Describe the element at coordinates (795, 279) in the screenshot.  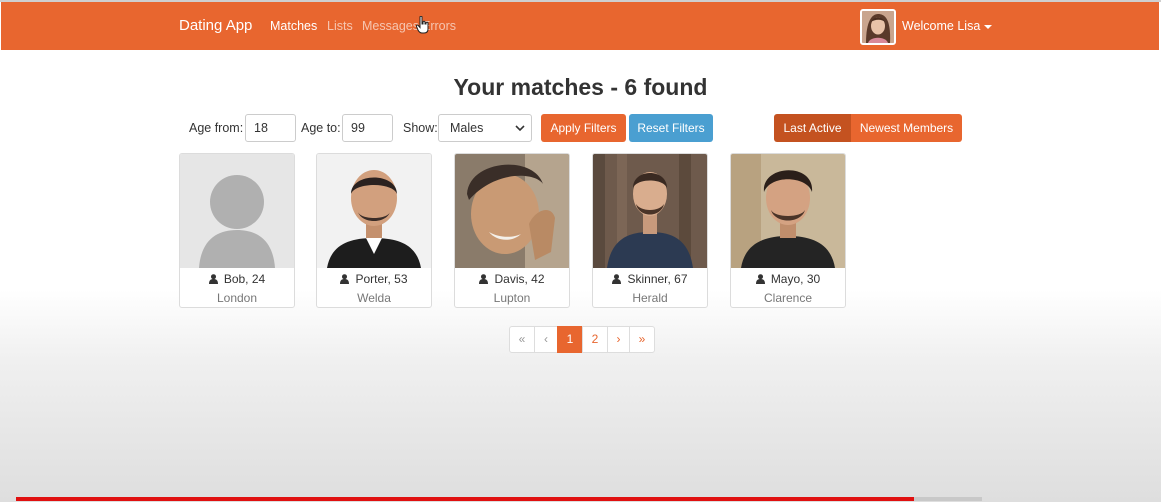
I see `member-name-age-text: Mayo, 30` at that location.